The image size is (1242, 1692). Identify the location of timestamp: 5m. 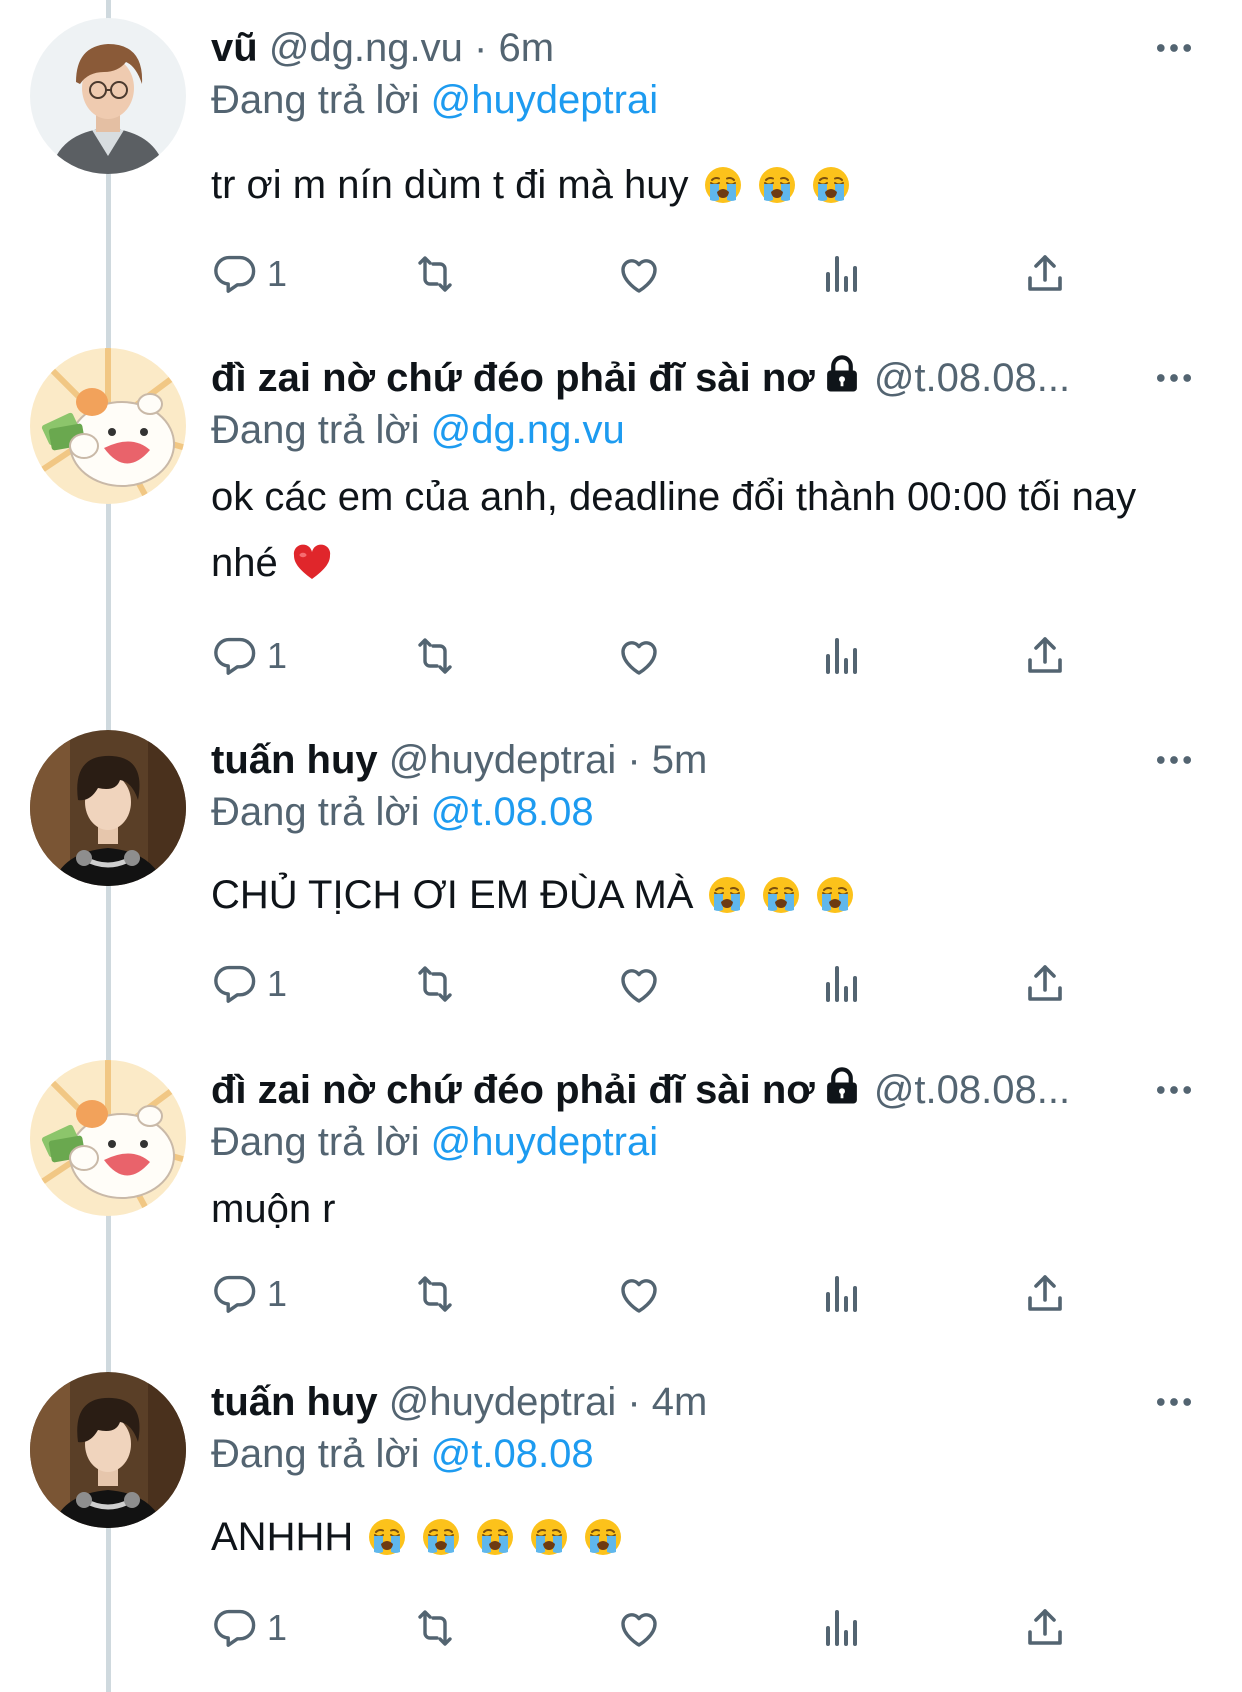
(680, 760).